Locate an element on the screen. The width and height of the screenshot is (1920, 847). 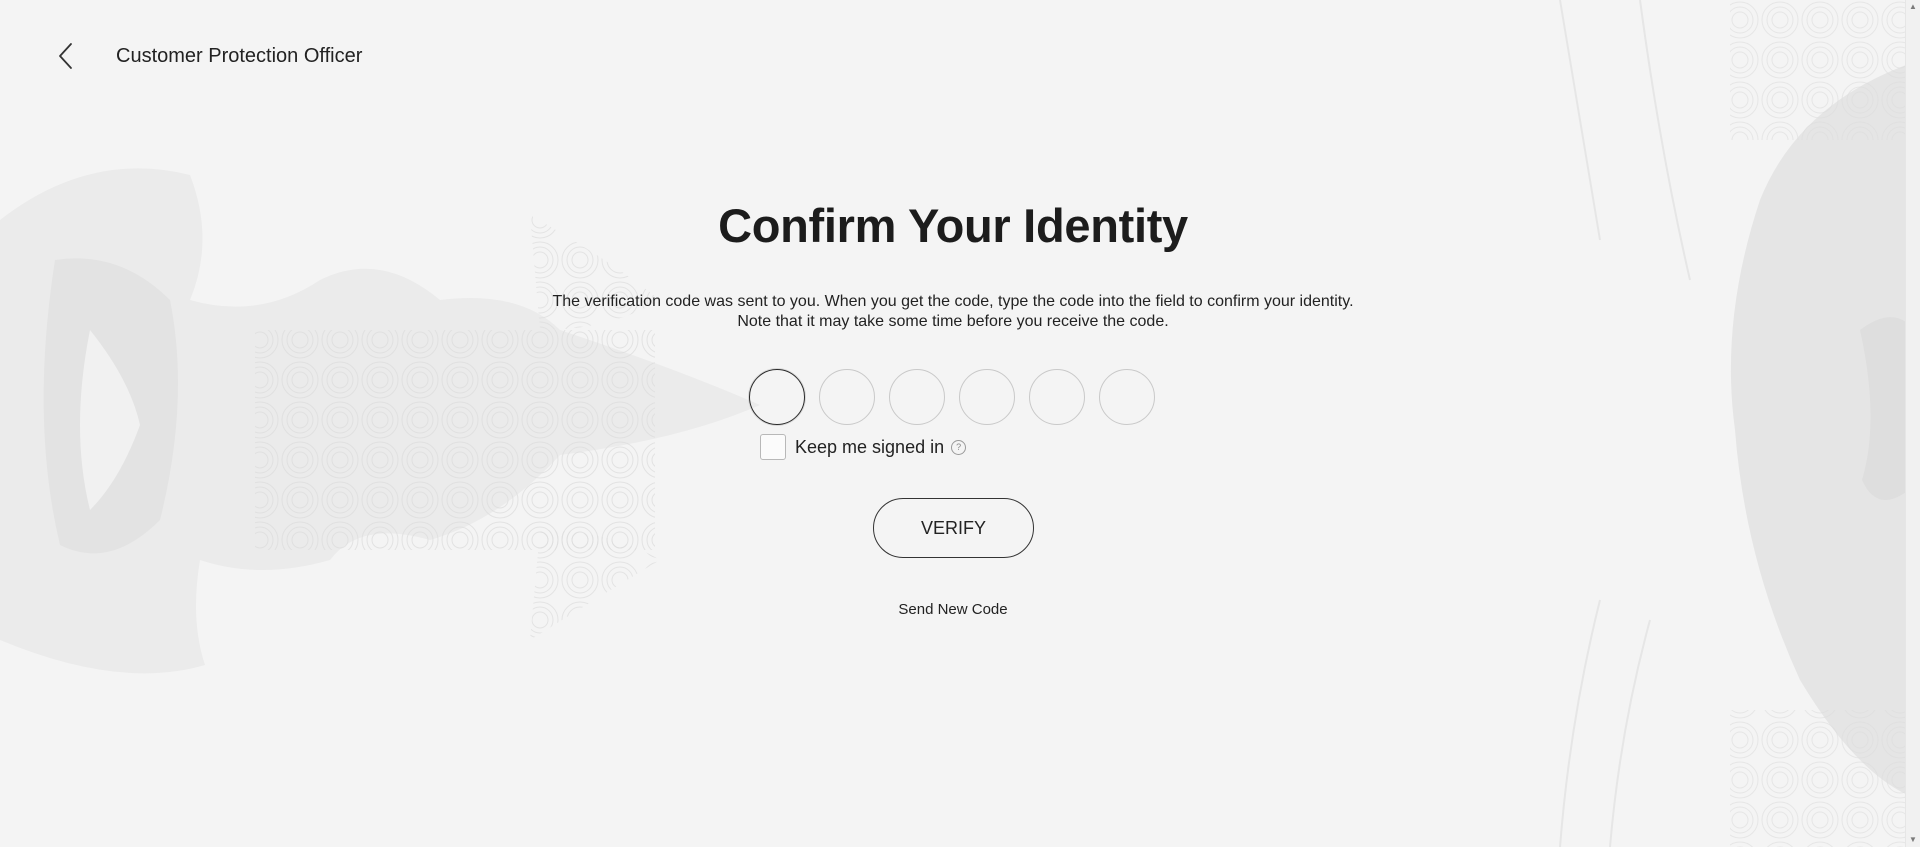
verification-code-inputs is located at coordinates (952, 397).